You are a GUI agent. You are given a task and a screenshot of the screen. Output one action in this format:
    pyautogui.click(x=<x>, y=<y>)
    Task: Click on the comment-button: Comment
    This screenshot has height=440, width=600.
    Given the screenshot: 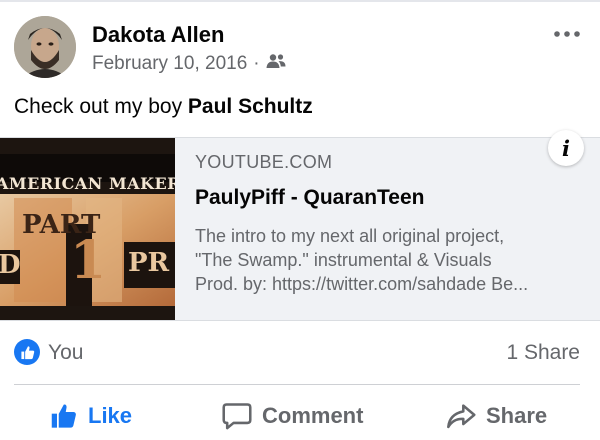 What is the action you would take?
    pyautogui.click(x=292, y=416)
    